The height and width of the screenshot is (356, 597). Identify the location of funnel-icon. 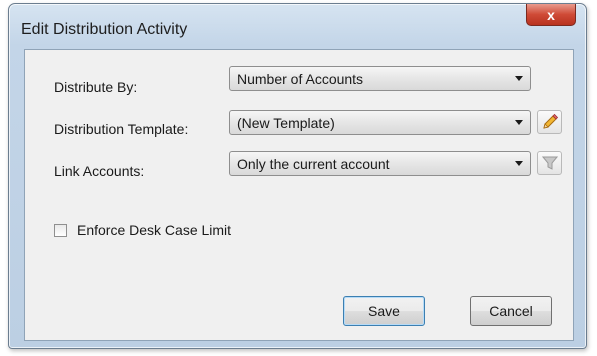
(549, 163).